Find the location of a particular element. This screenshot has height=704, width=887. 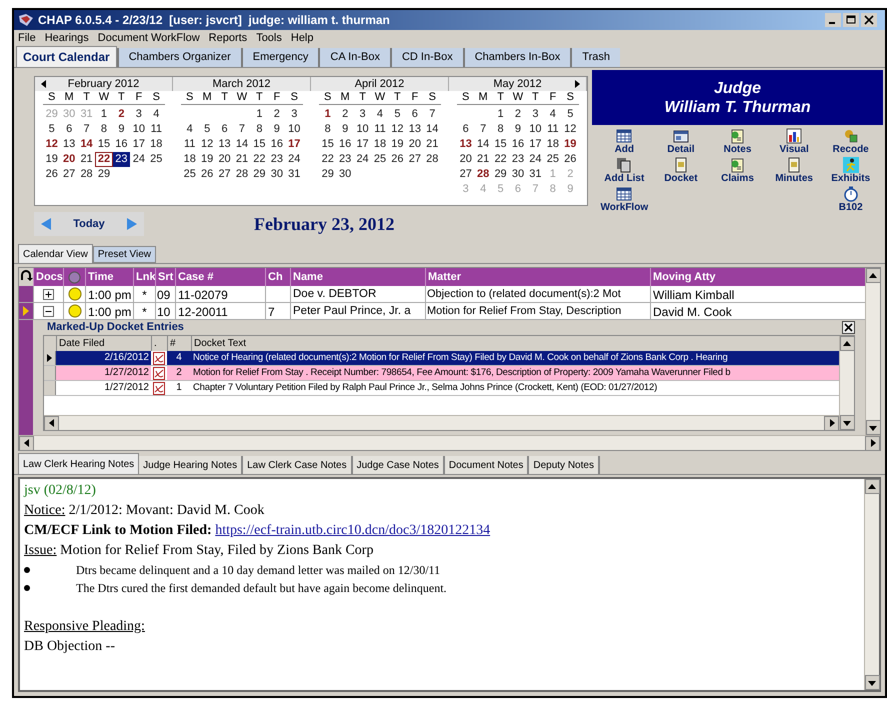

tab: Deputy Notes is located at coordinates (564, 465).